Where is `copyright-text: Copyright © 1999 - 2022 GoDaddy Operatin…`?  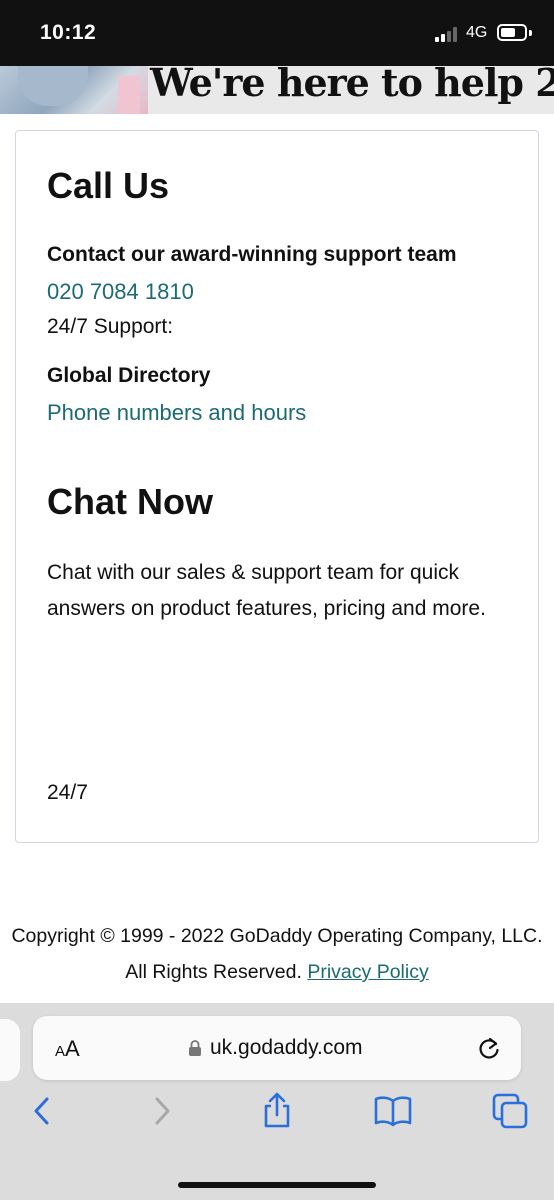 copyright-text: Copyright © 1999 - 2022 GoDaddy Operatin… is located at coordinates (277, 954).